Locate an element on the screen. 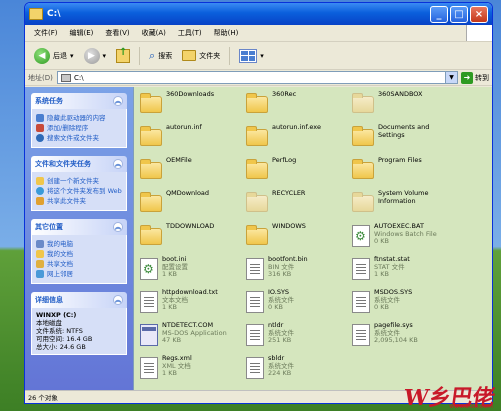  other-places-panel: 其它位置 ︽ 我的电脑 我的文档 共享文档 网上邻居 is located at coordinates (79, 251).